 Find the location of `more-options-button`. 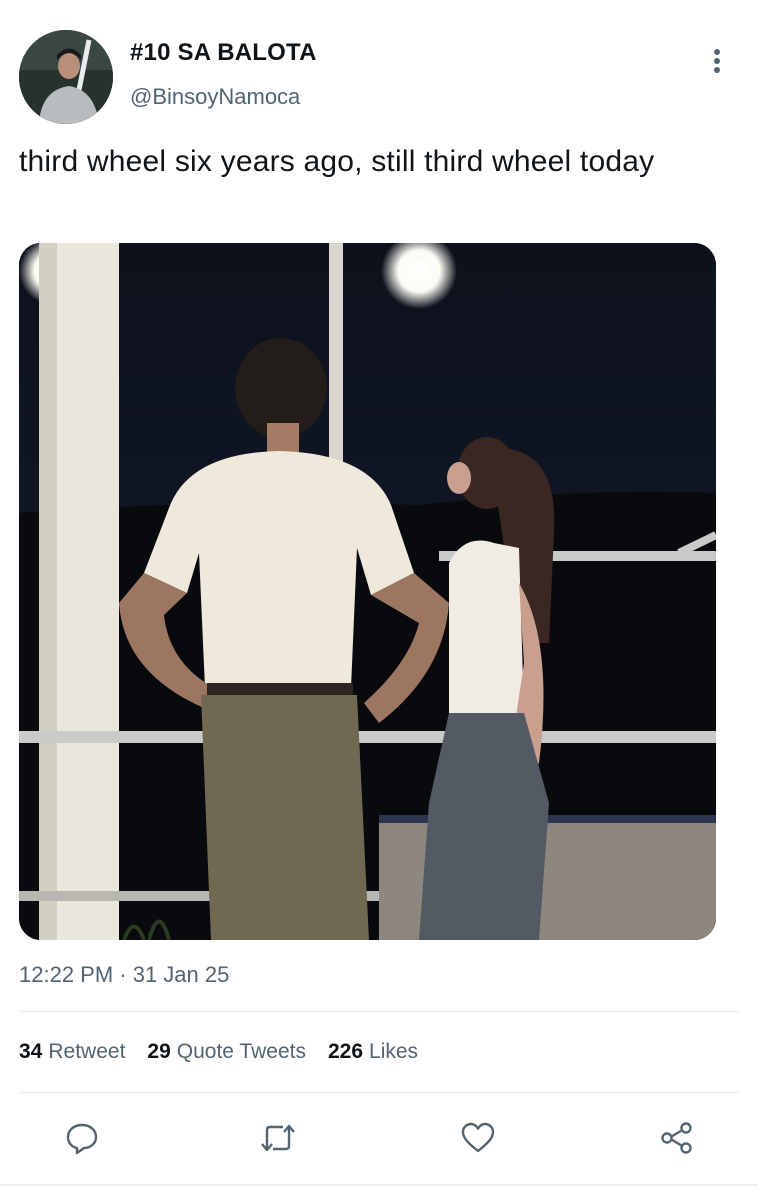

more-options-button is located at coordinates (717, 61).